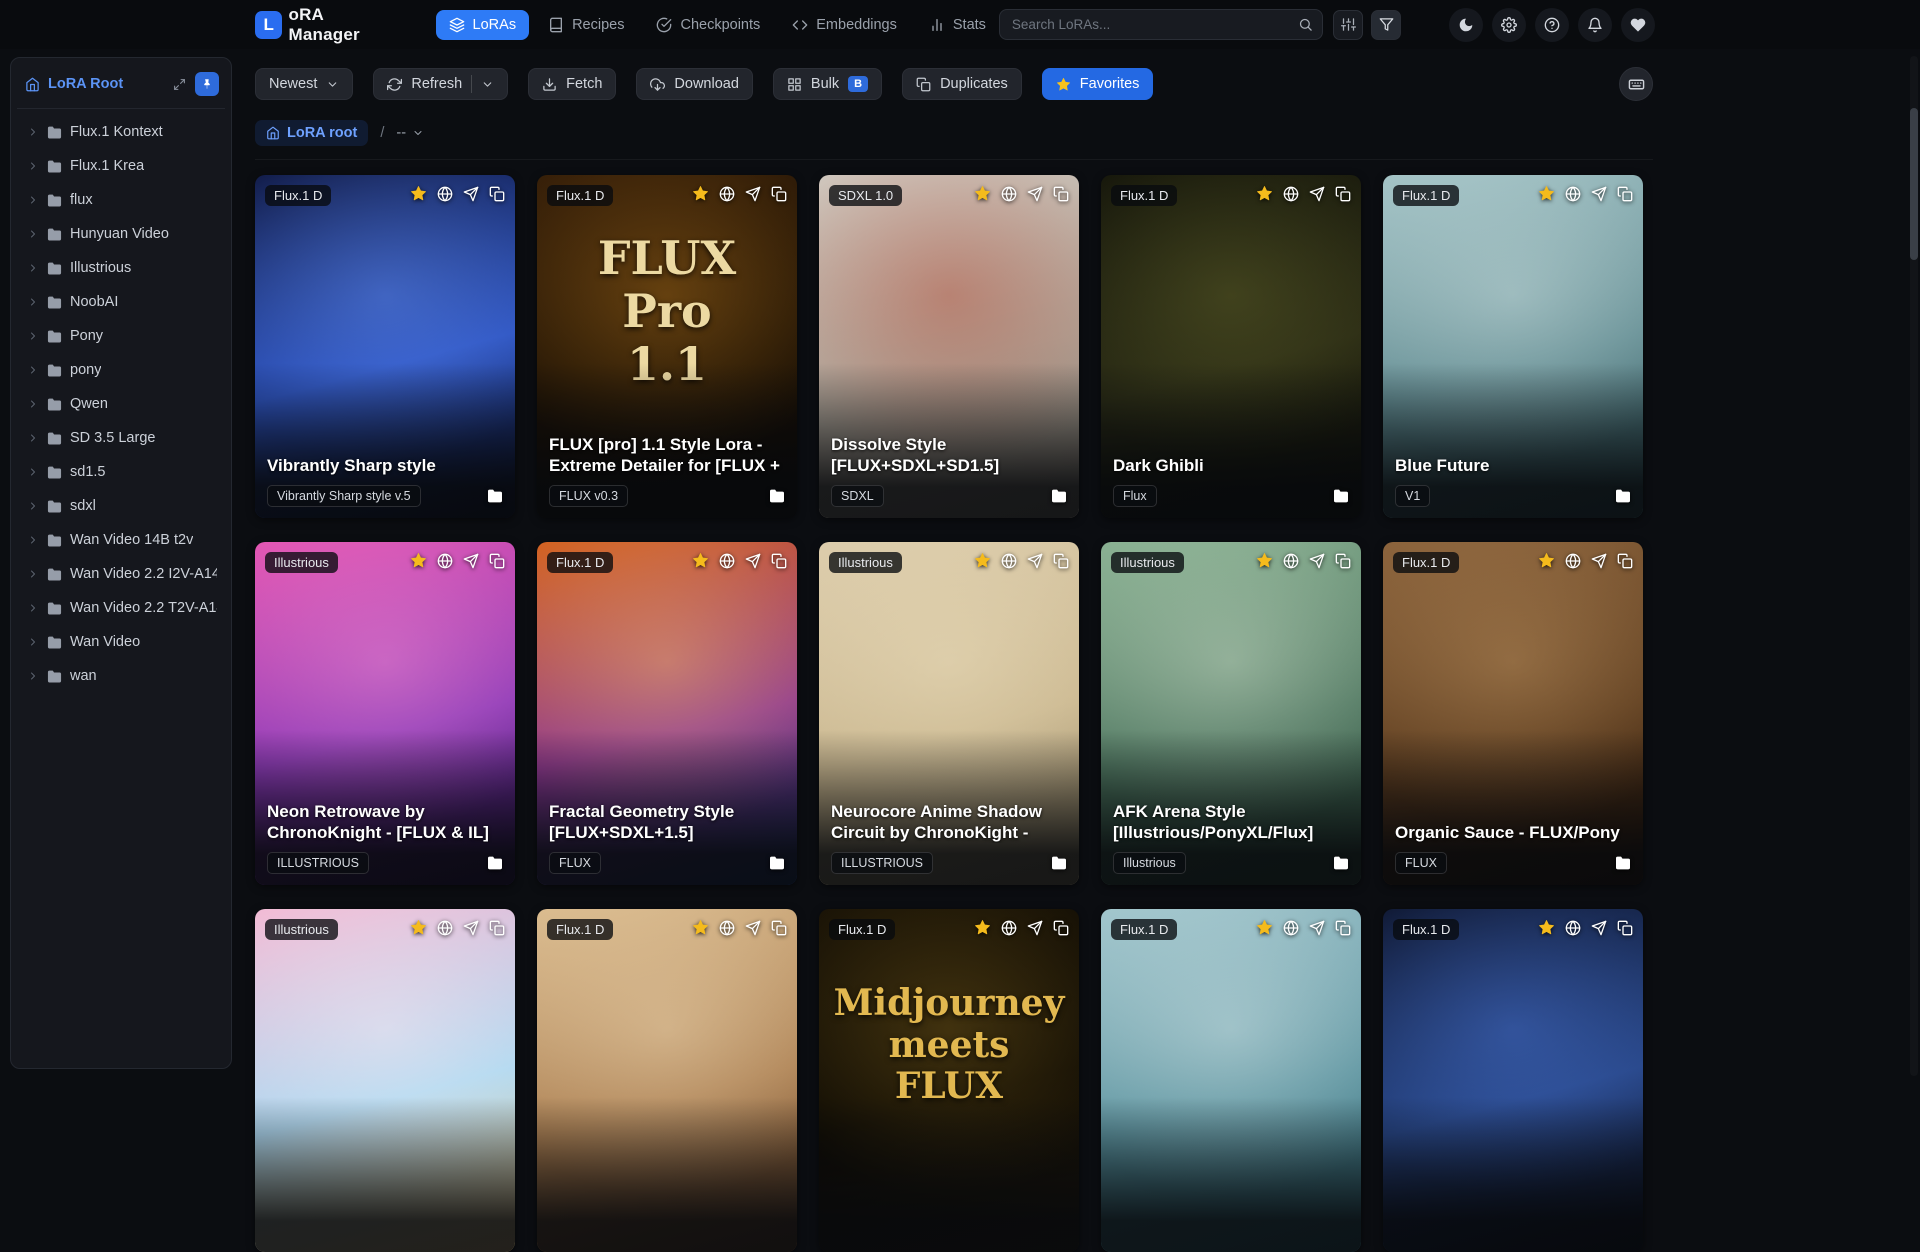  Describe the element at coordinates (1636, 84) in the screenshot. I see `keyboard-shortcuts-button` at that location.